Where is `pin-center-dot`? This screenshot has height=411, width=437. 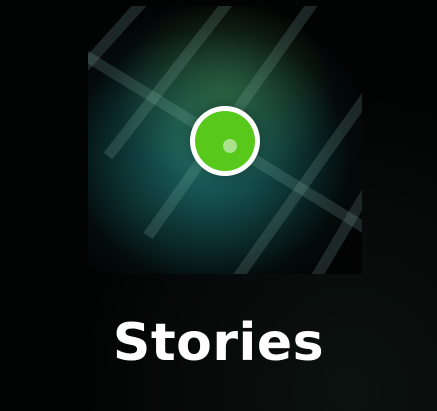 pin-center-dot is located at coordinates (230, 146).